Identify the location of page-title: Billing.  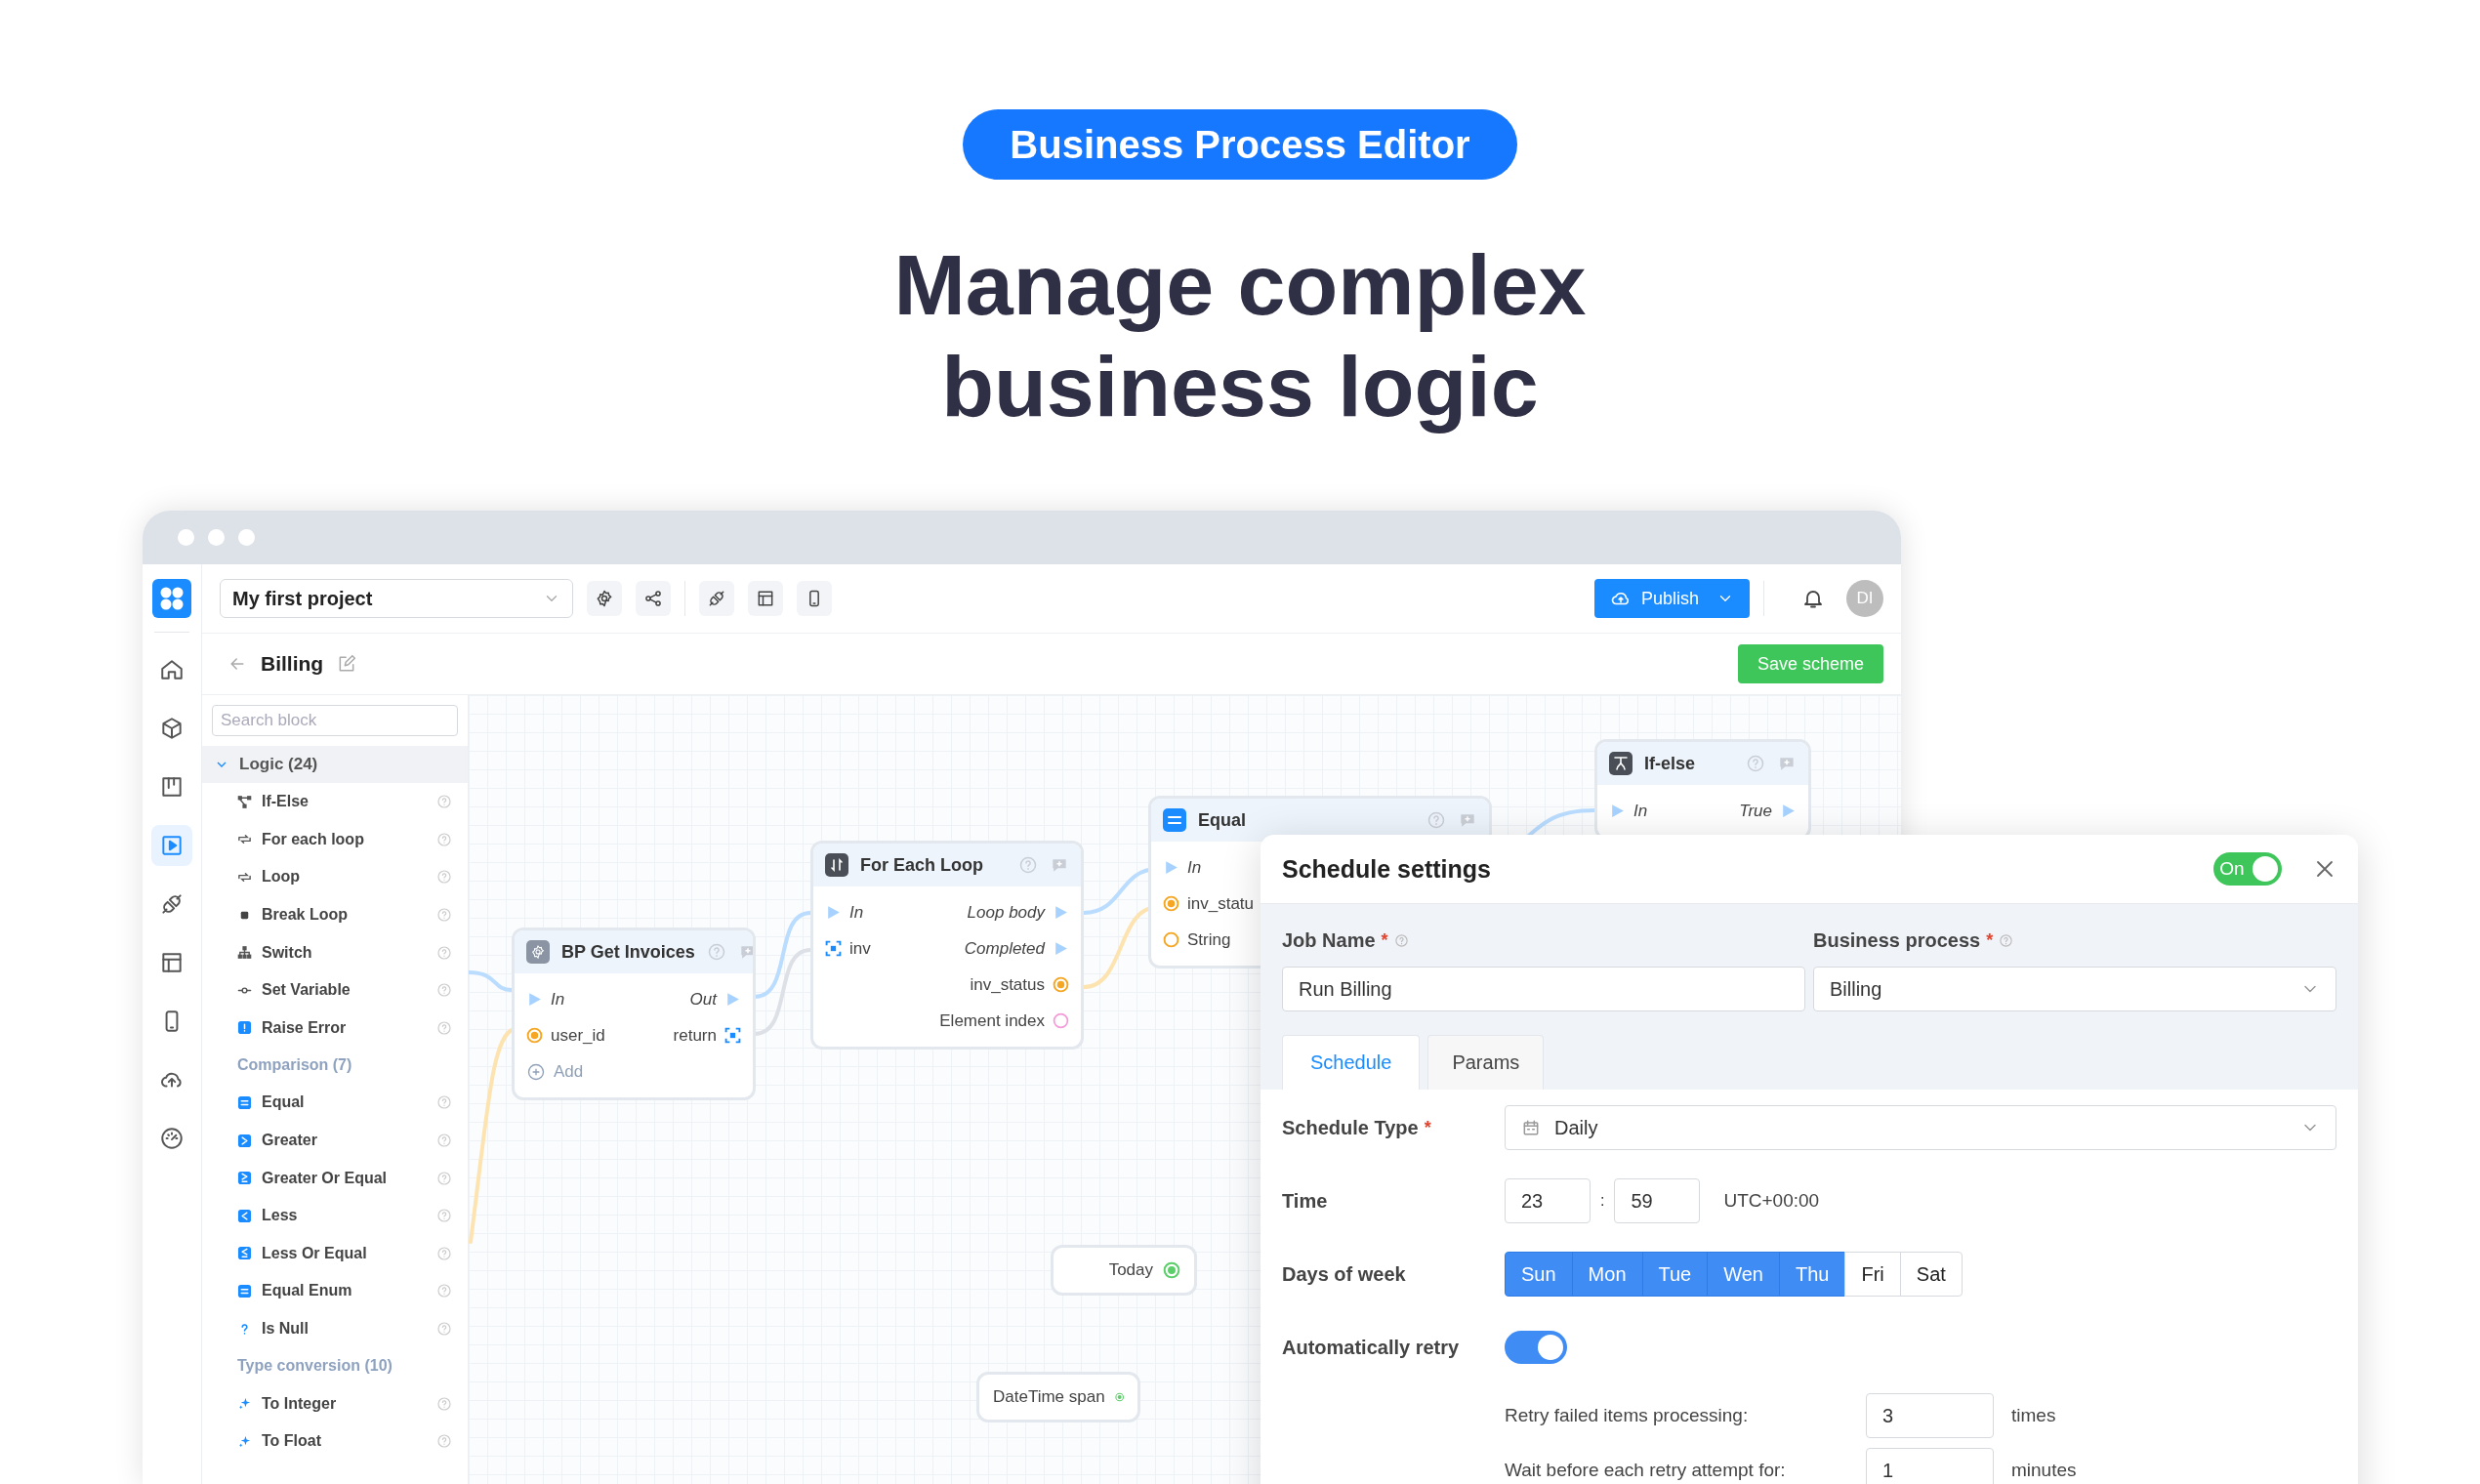
(292, 664).